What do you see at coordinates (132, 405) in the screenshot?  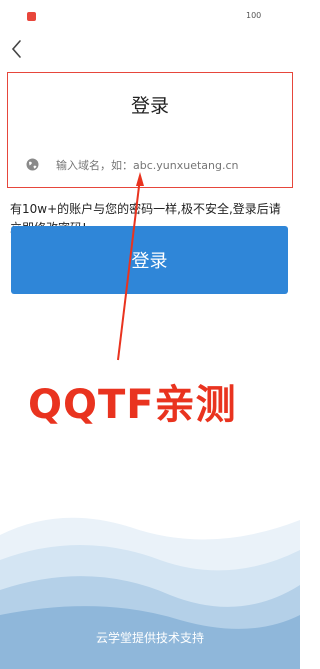 I see `overlay-watermark-text: QQTF亲测` at bounding box center [132, 405].